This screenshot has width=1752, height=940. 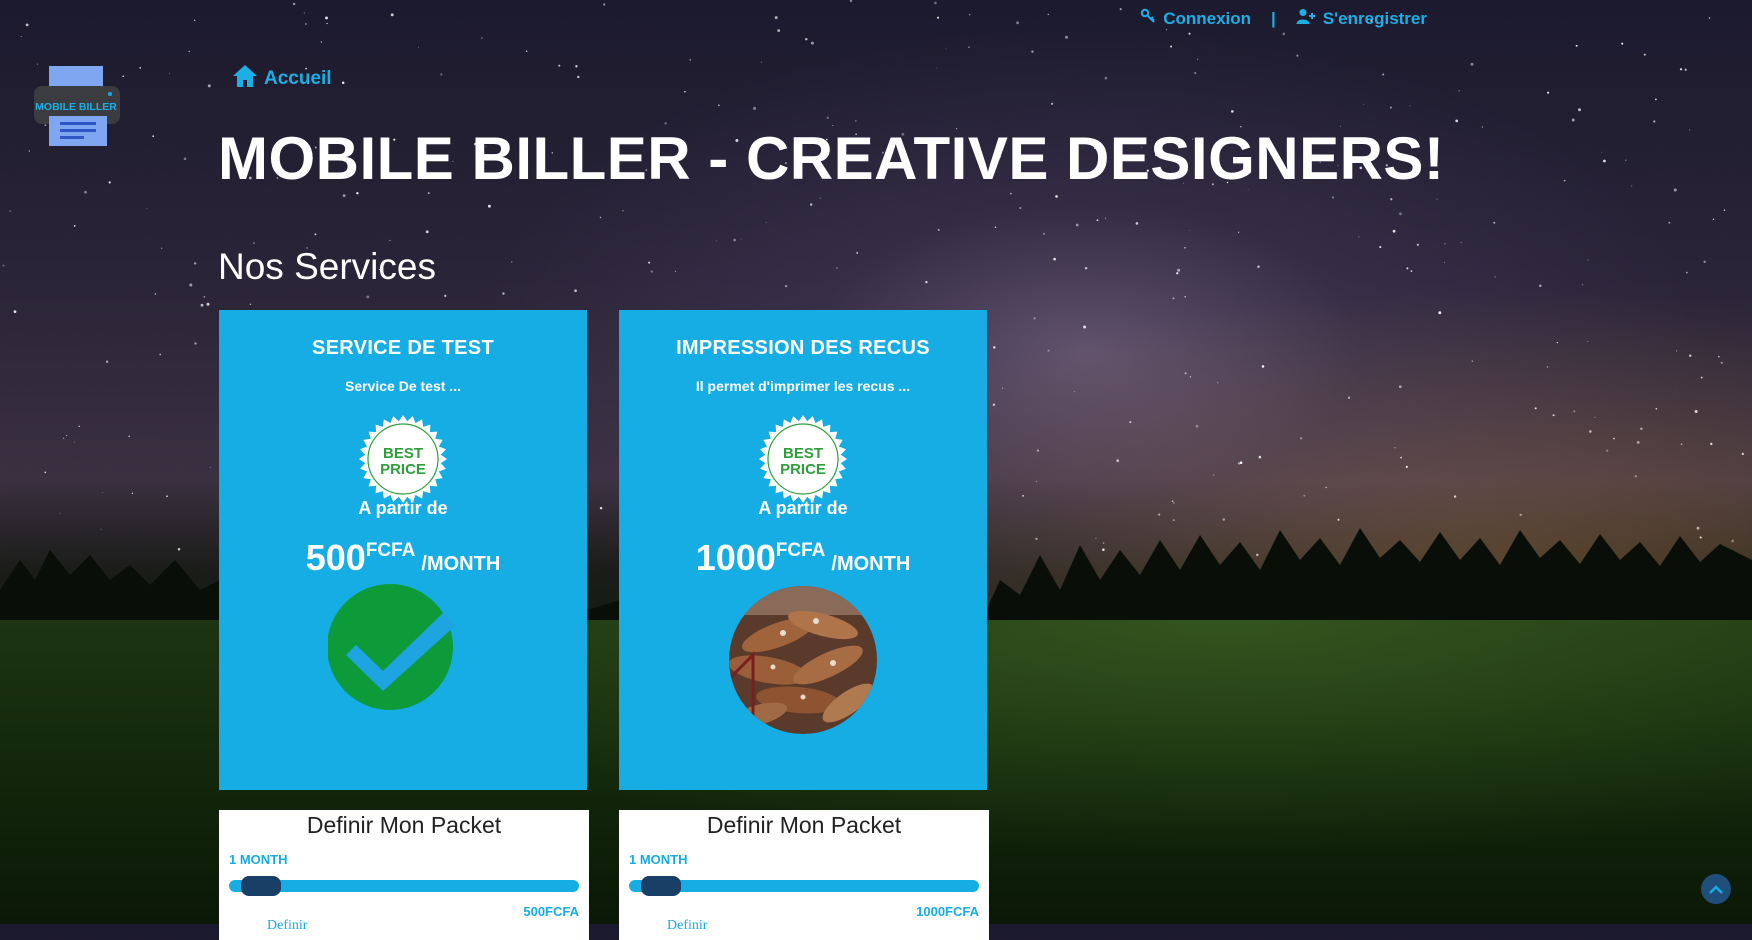 What do you see at coordinates (803, 453) in the screenshot?
I see `badge-line-1: BEST` at bounding box center [803, 453].